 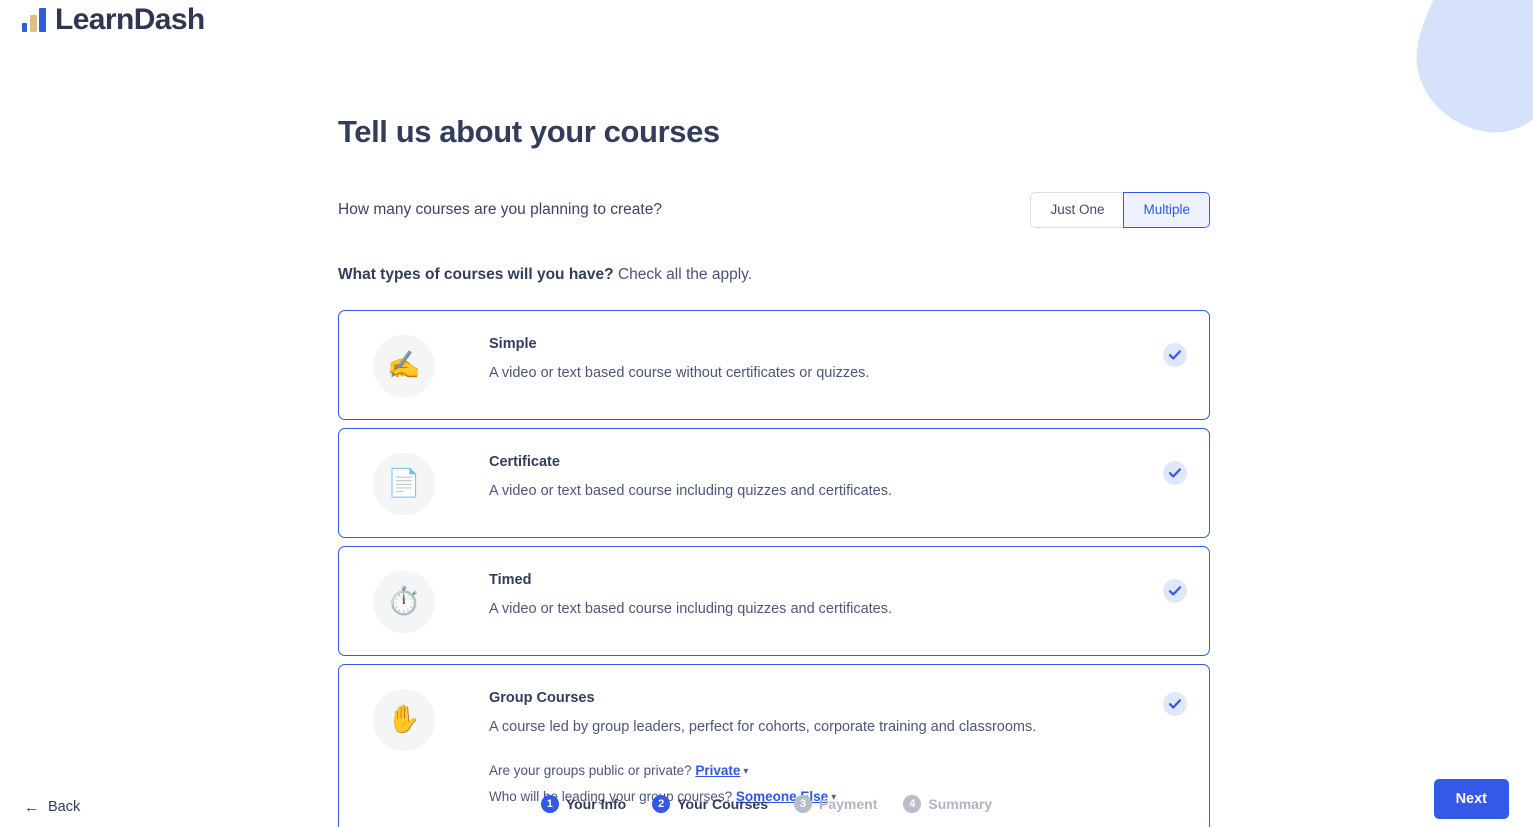 What do you see at coordinates (960, 804) in the screenshot?
I see `step-label: Summary` at bounding box center [960, 804].